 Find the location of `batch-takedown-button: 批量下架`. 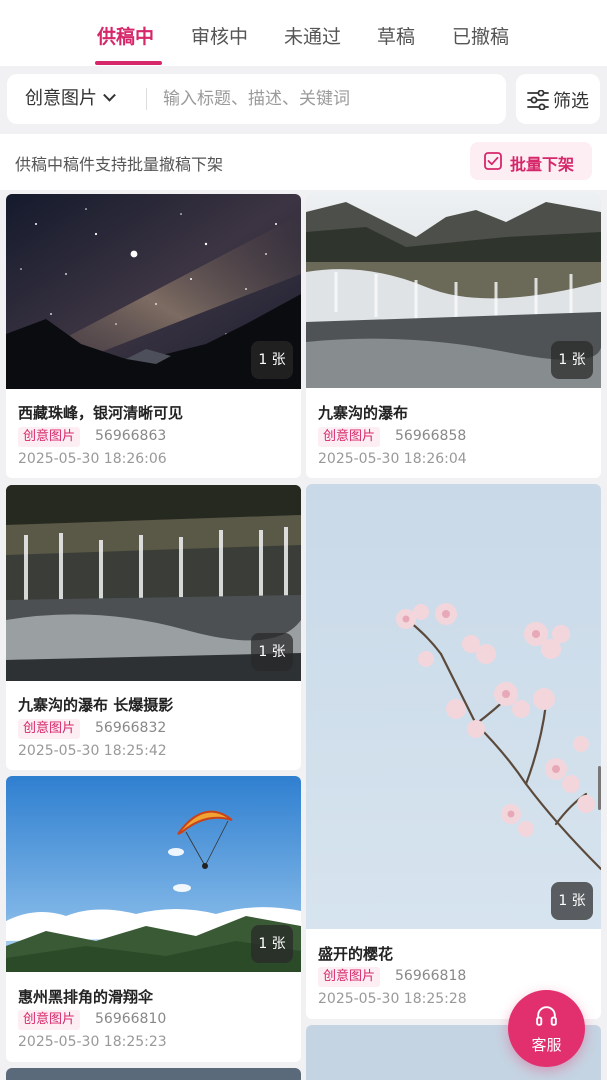

batch-takedown-button: 批量下架 is located at coordinates (531, 161).